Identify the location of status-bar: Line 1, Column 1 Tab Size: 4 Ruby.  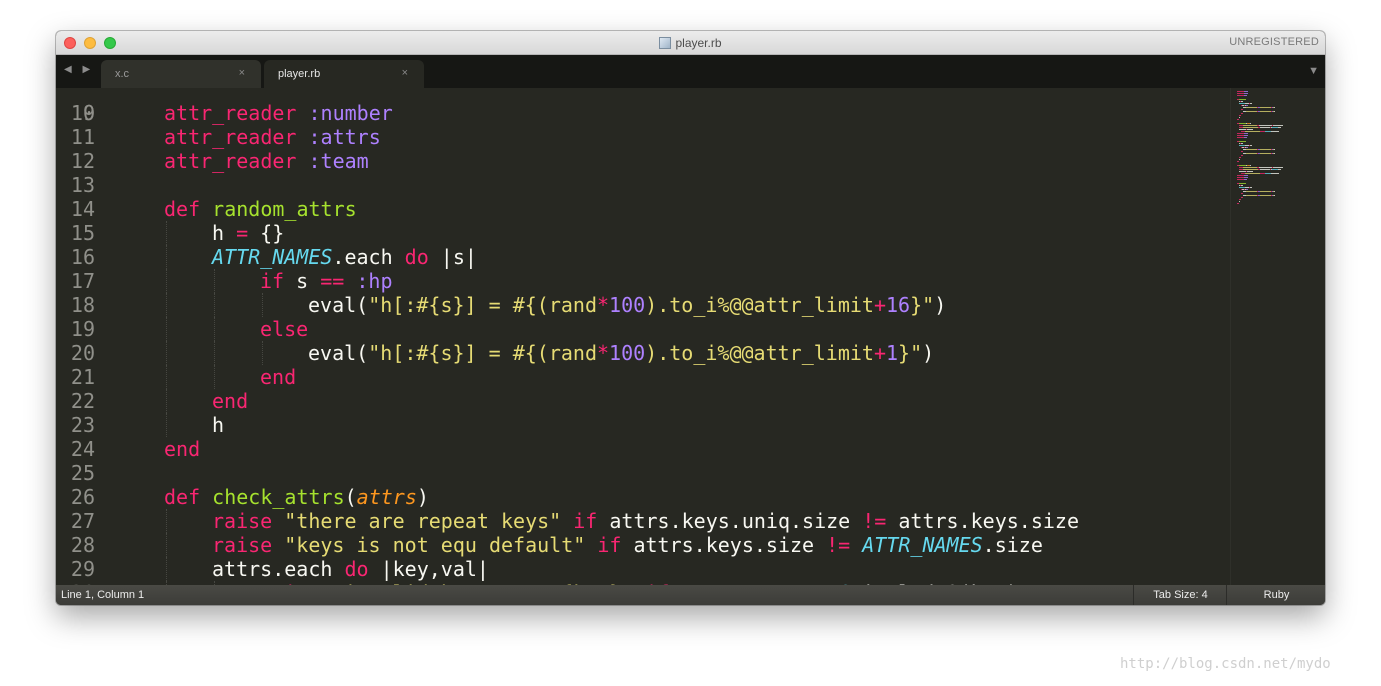
(690, 595).